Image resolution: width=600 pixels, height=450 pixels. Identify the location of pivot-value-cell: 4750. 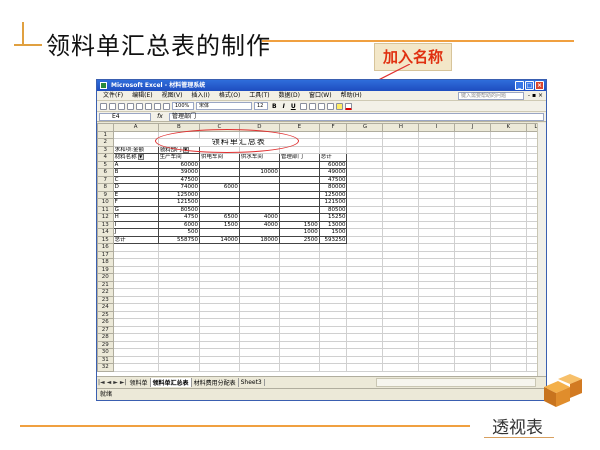
(179, 217).